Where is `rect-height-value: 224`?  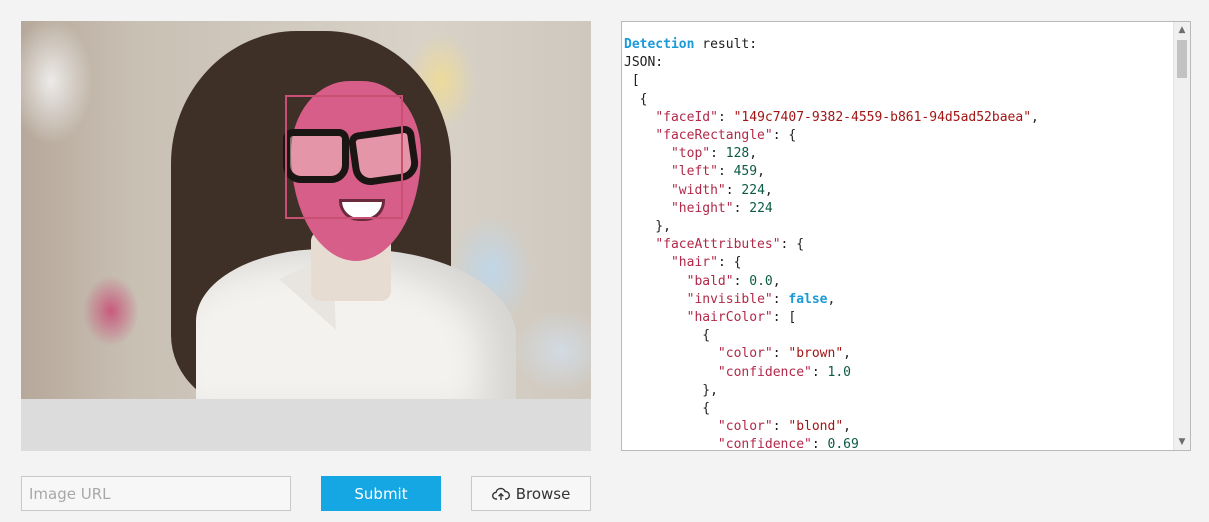 rect-height-value: 224 is located at coordinates (761, 208).